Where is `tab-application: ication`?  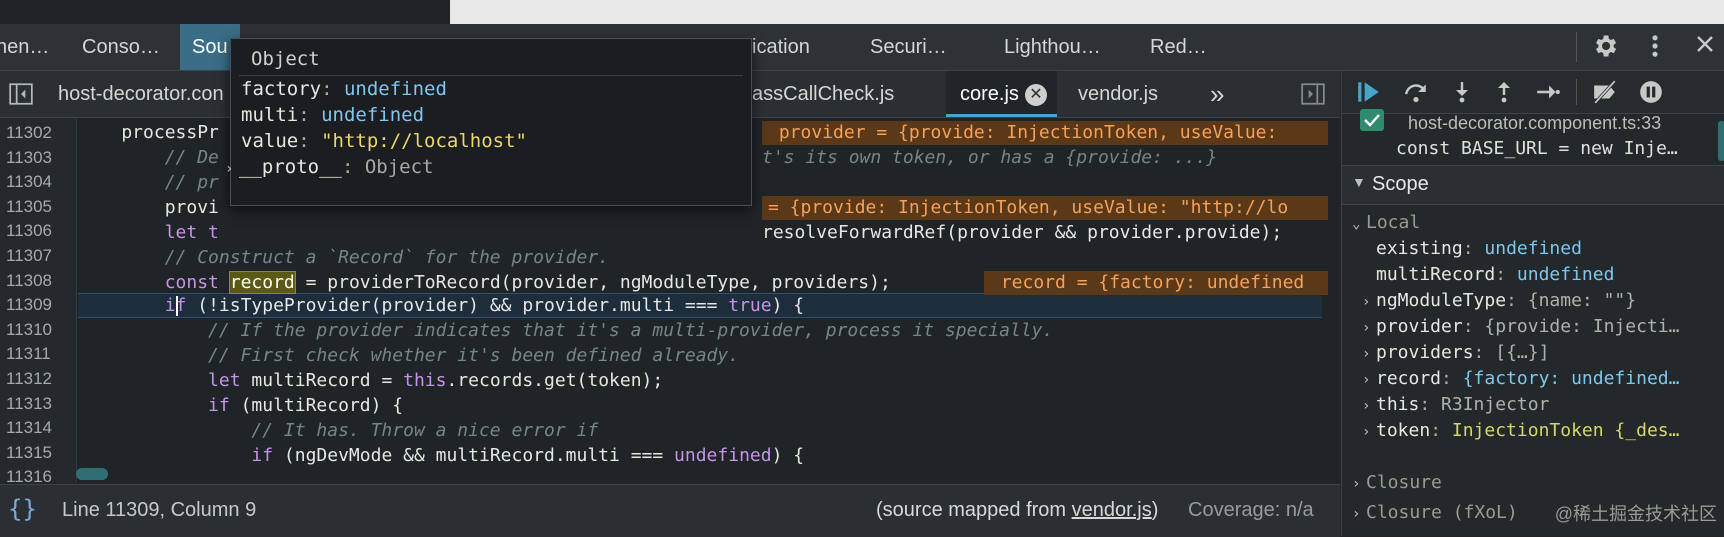 tab-application: ication is located at coordinates (781, 47).